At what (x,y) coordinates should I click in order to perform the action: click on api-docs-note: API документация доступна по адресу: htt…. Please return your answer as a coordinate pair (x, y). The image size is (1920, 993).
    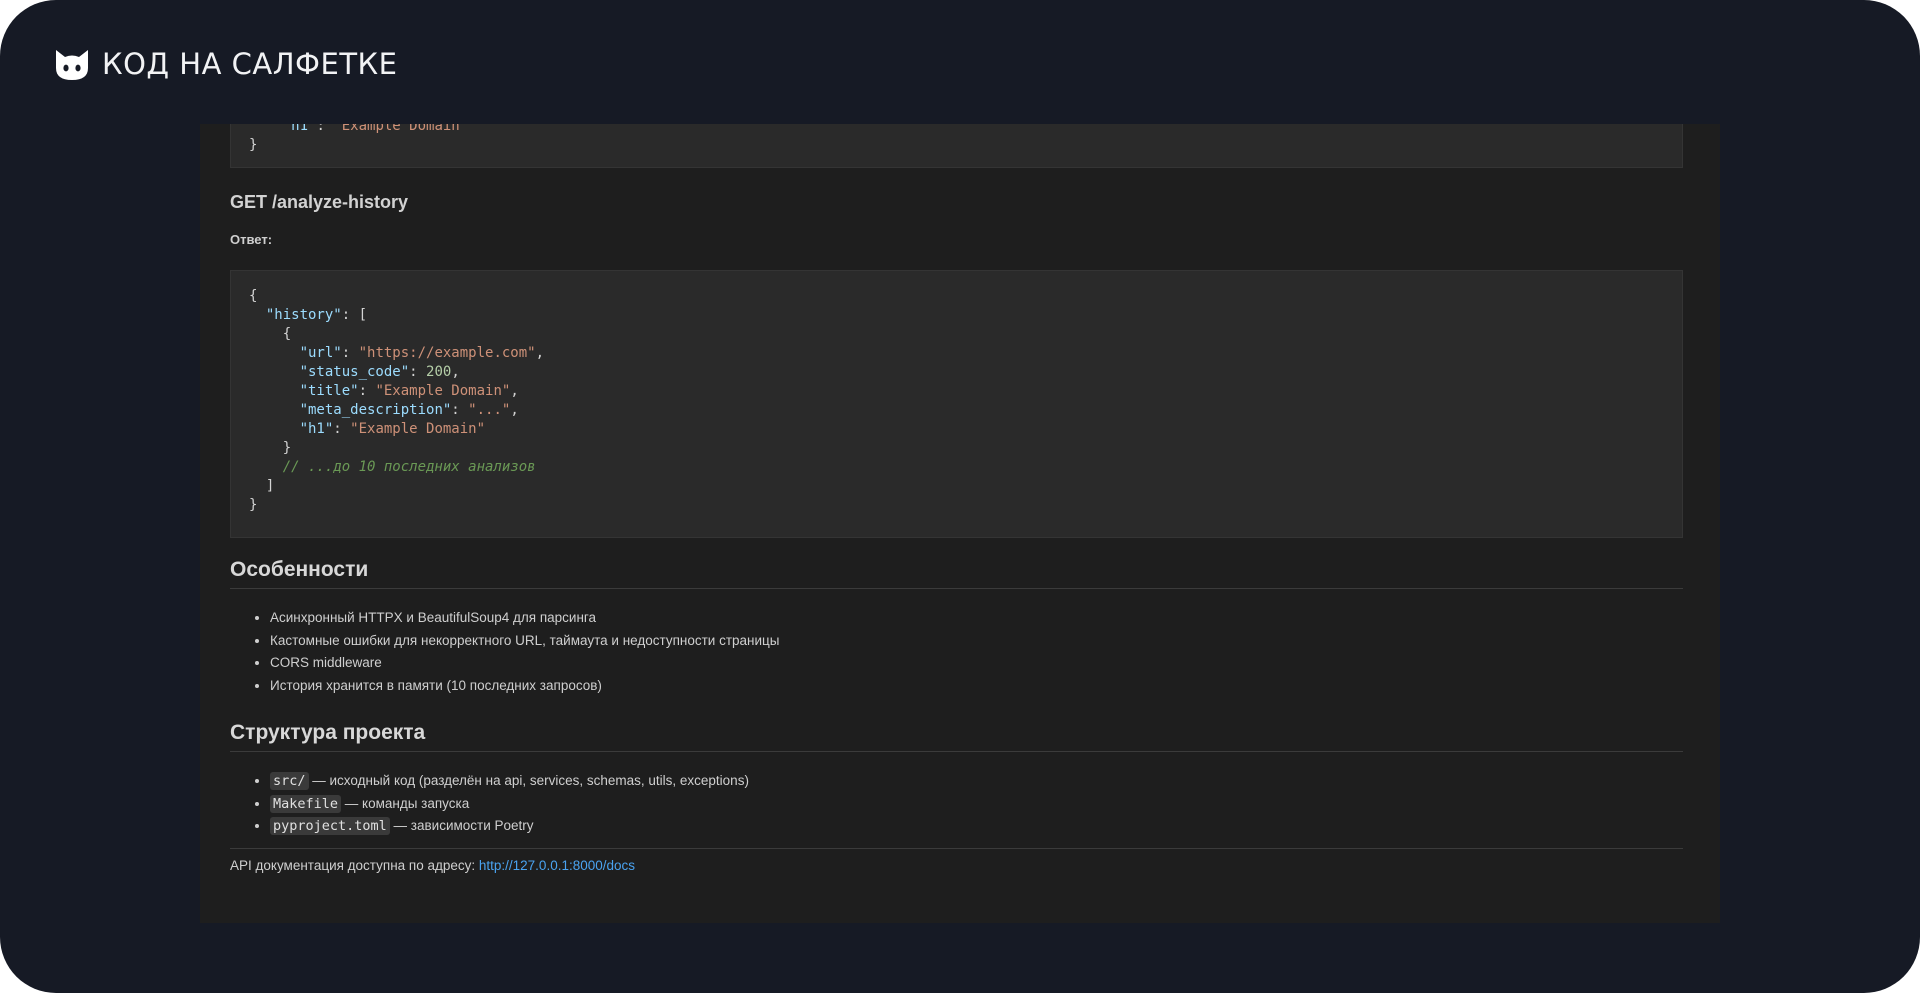
    Looking at the image, I should click on (432, 865).